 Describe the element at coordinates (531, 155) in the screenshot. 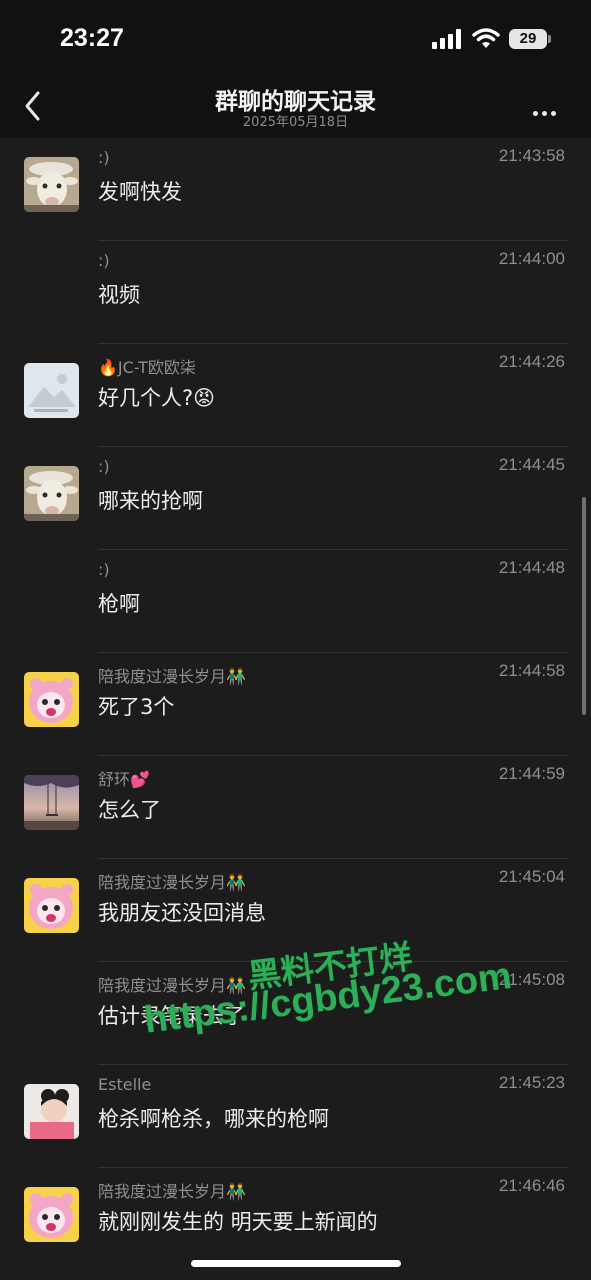

I see `message-time: 21:43:58` at that location.